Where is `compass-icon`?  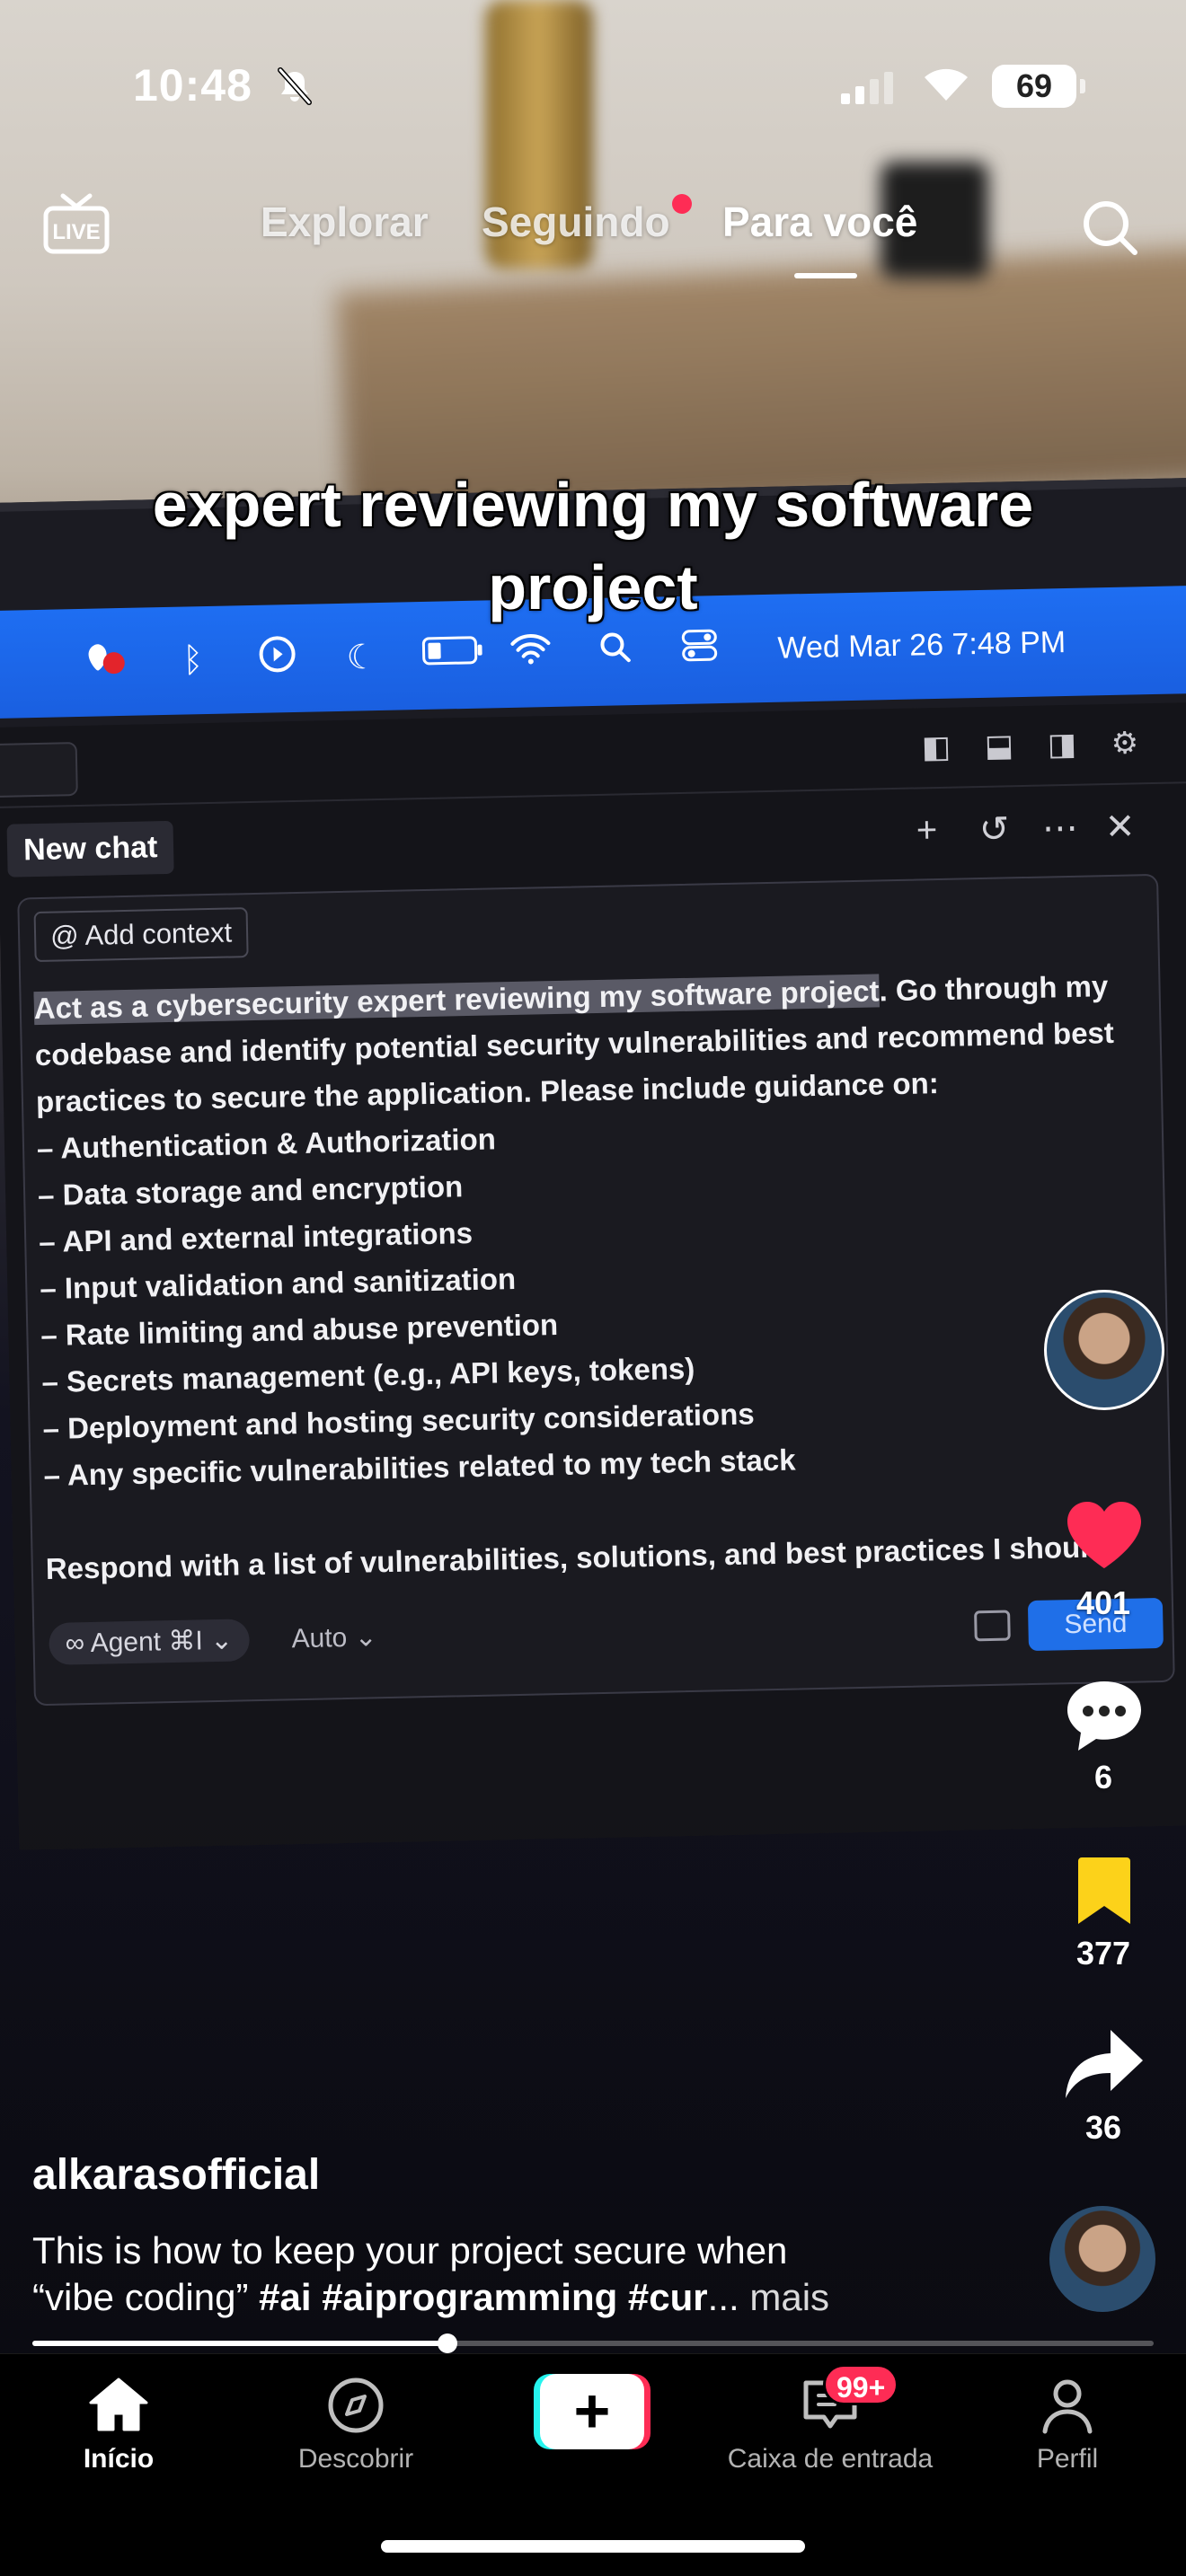 compass-icon is located at coordinates (356, 2405).